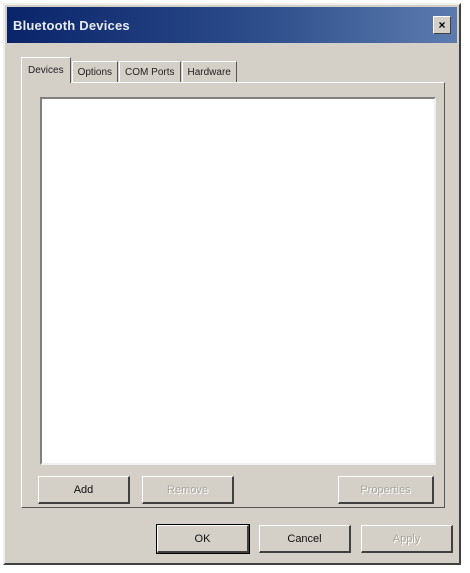  Describe the element at coordinates (232, 25) in the screenshot. I see `title-bar: Bluetooth Devices ×` at that location.